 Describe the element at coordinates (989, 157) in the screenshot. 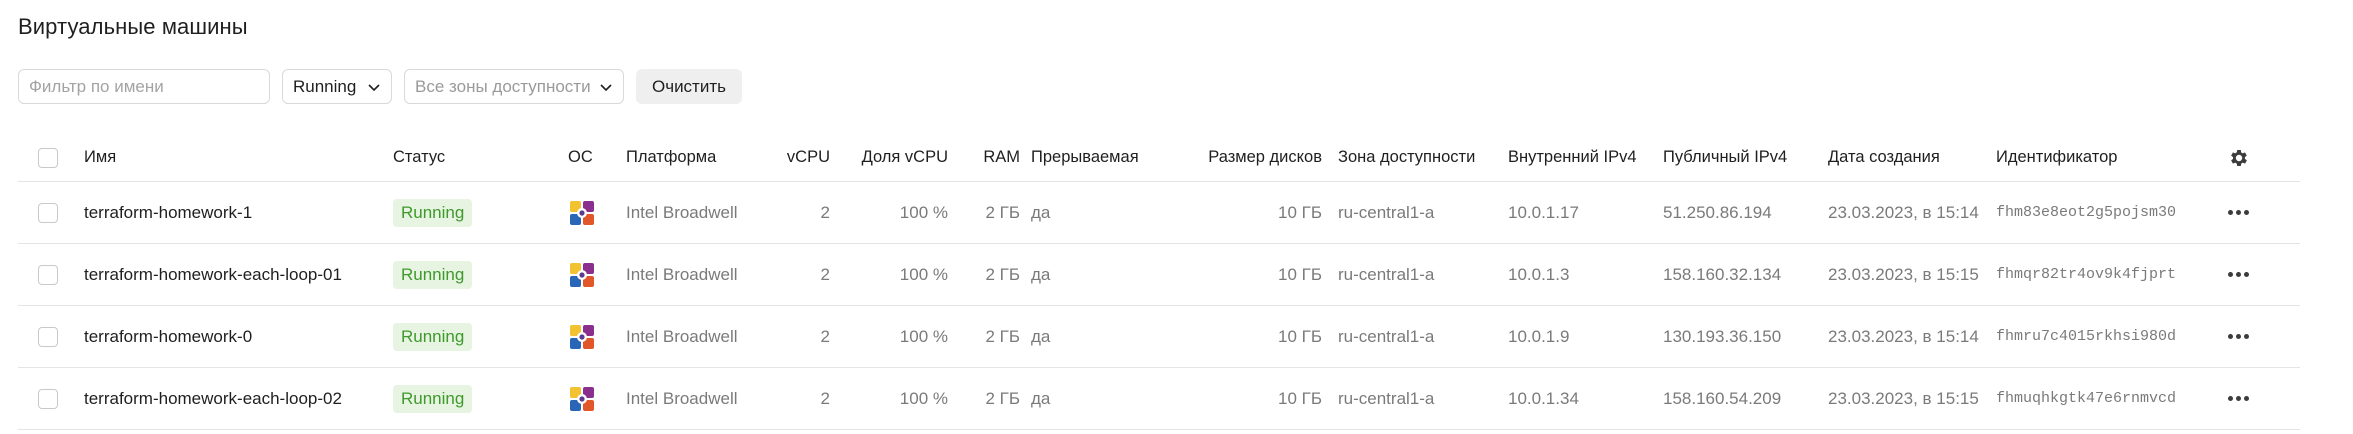

I see `col-ram: RAM` at that location.